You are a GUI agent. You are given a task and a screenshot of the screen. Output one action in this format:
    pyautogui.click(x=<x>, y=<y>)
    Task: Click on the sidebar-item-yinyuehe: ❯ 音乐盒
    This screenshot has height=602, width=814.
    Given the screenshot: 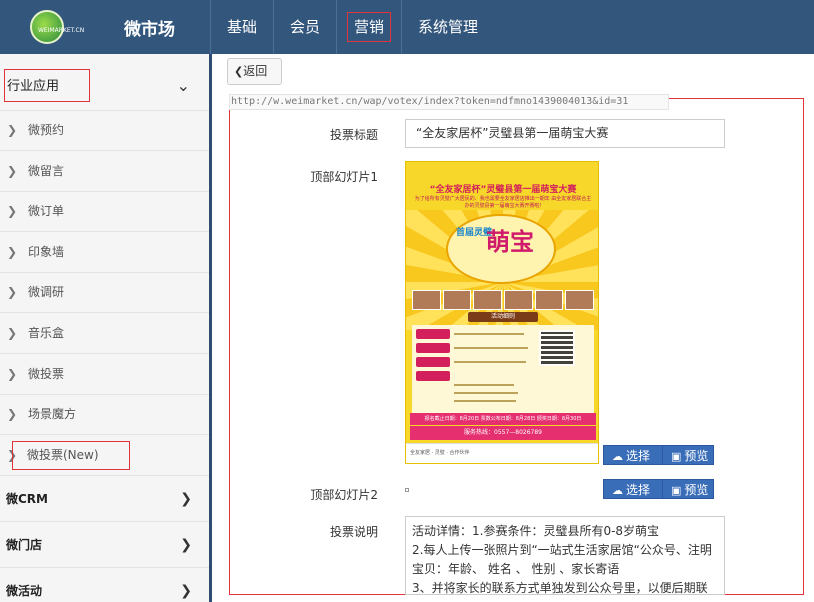 What is the action you would take?
    pyautogui.click(x=103, y=333)
    